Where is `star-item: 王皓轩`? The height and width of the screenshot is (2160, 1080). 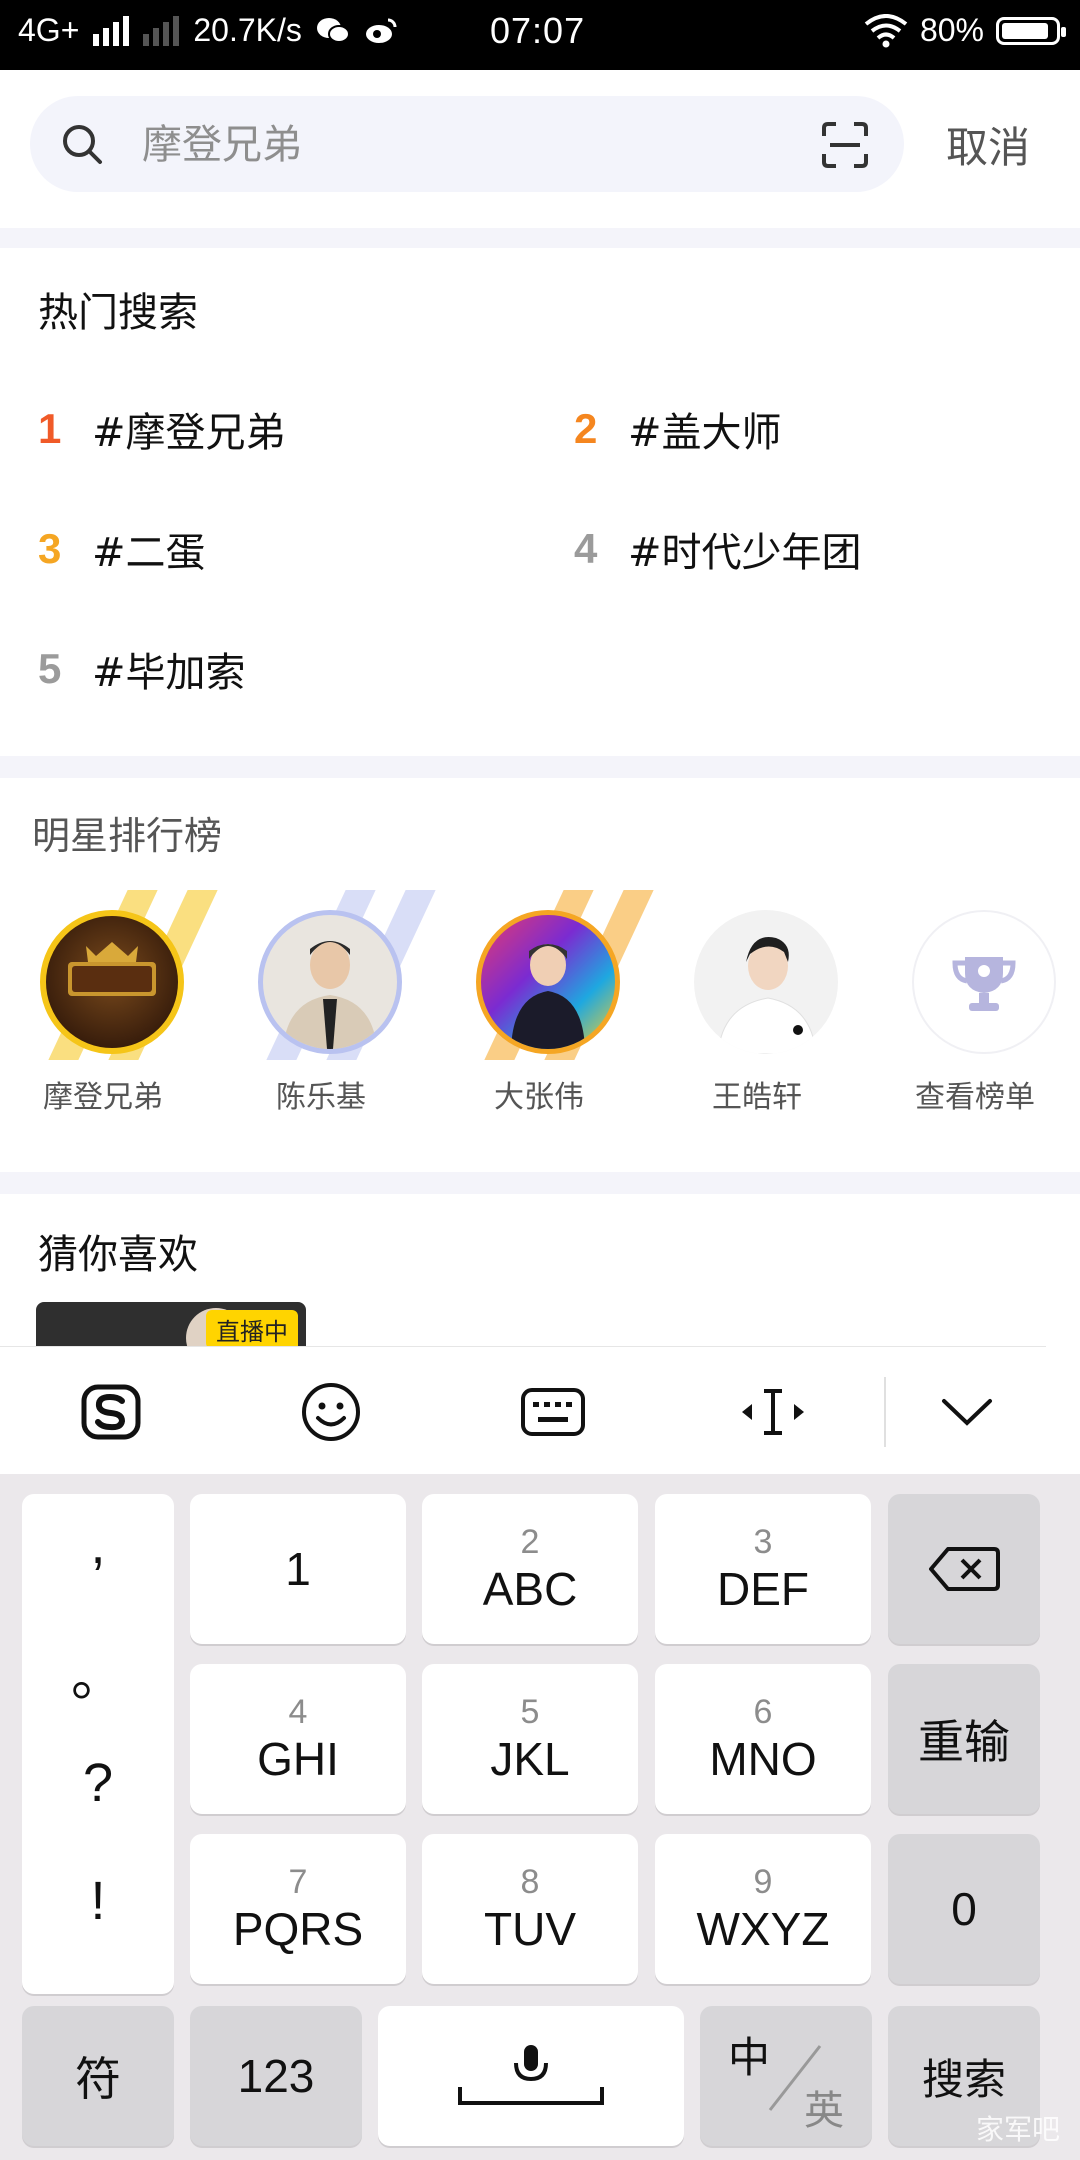
star-item: 王皓轩 is located at coordinates (757, 1003).